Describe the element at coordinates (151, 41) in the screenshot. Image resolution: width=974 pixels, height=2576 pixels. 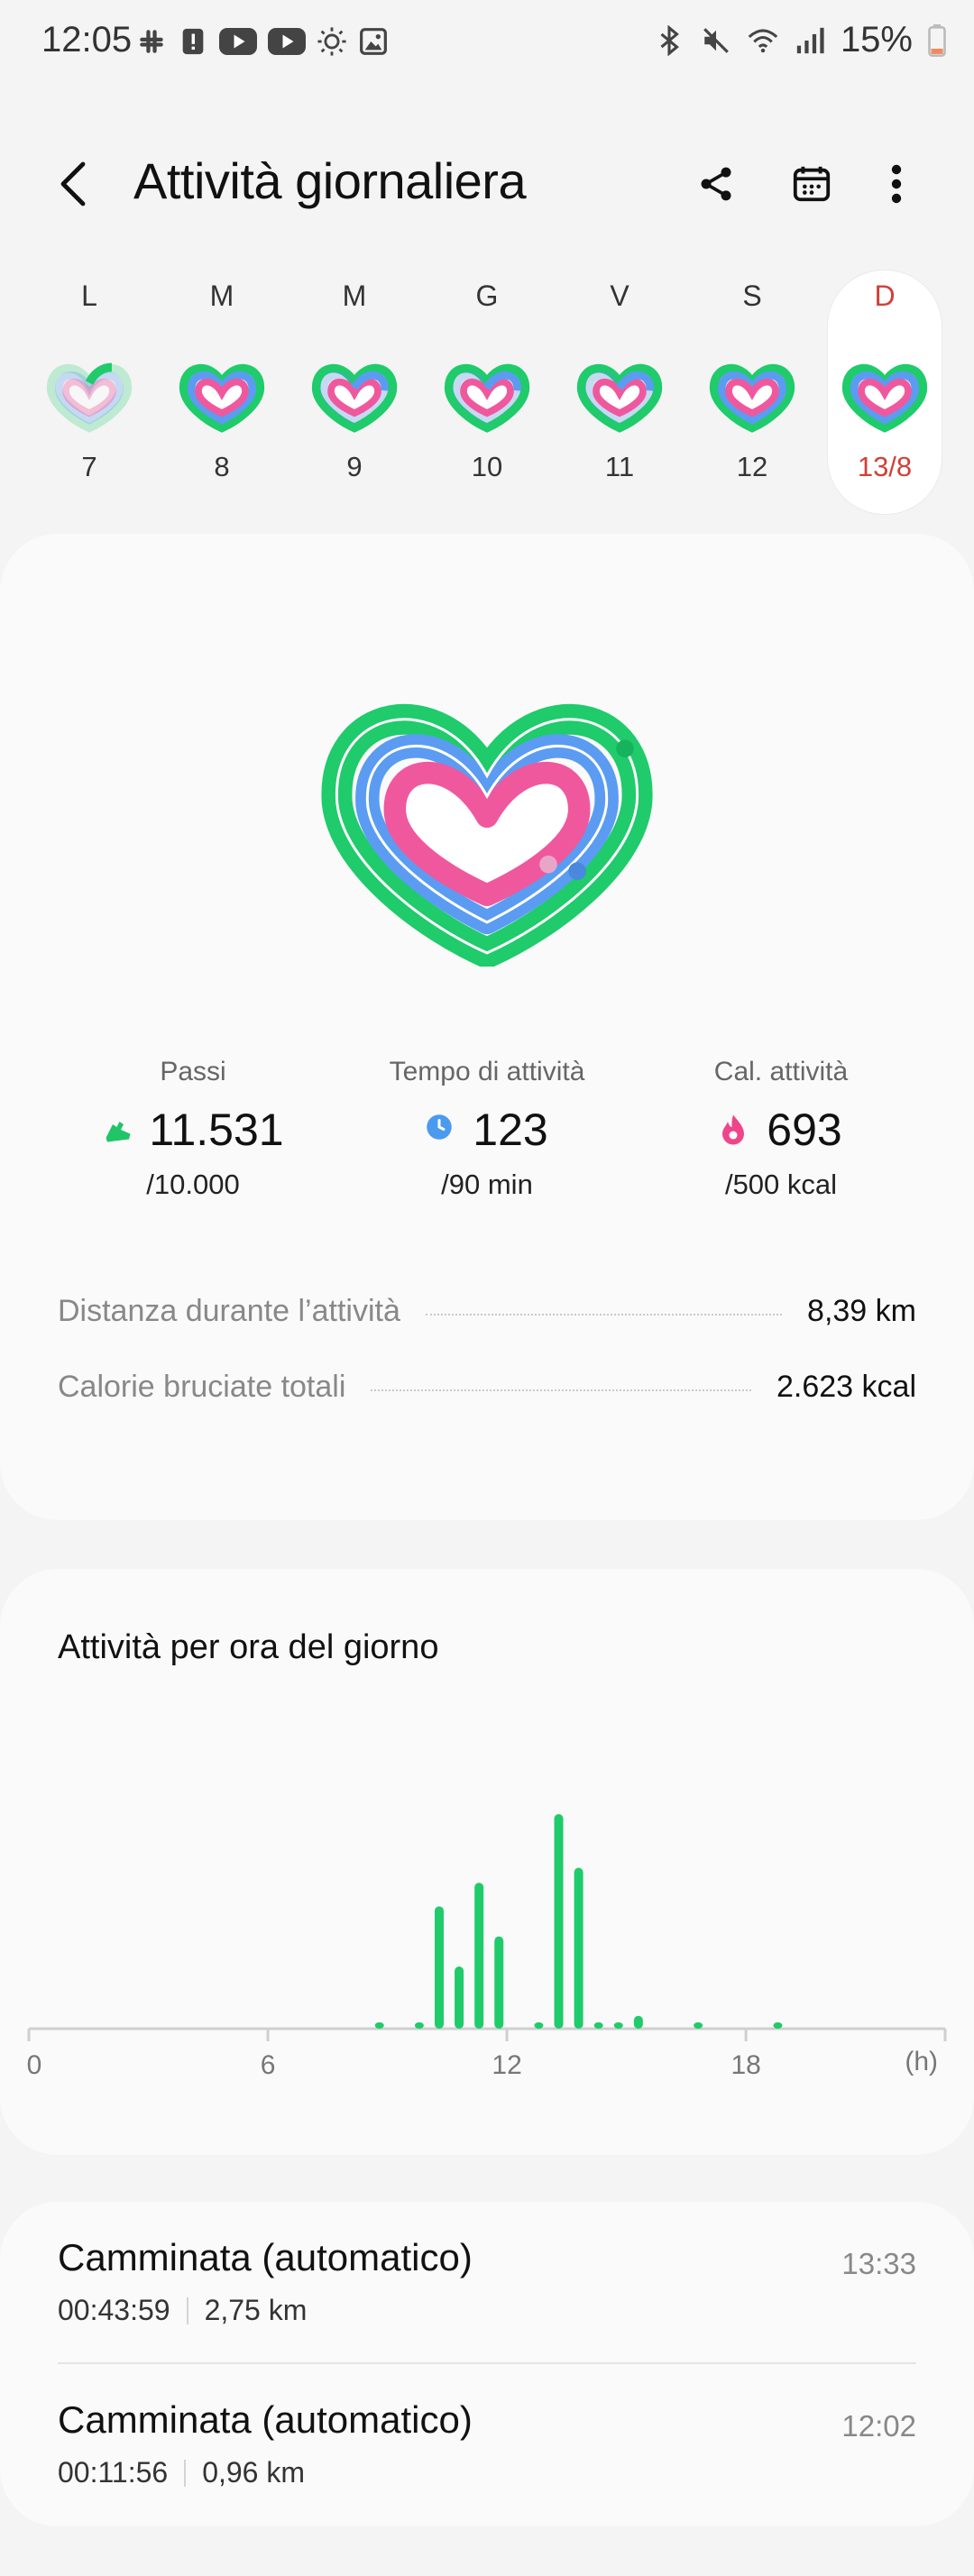
I see `slack-icon` at that location.